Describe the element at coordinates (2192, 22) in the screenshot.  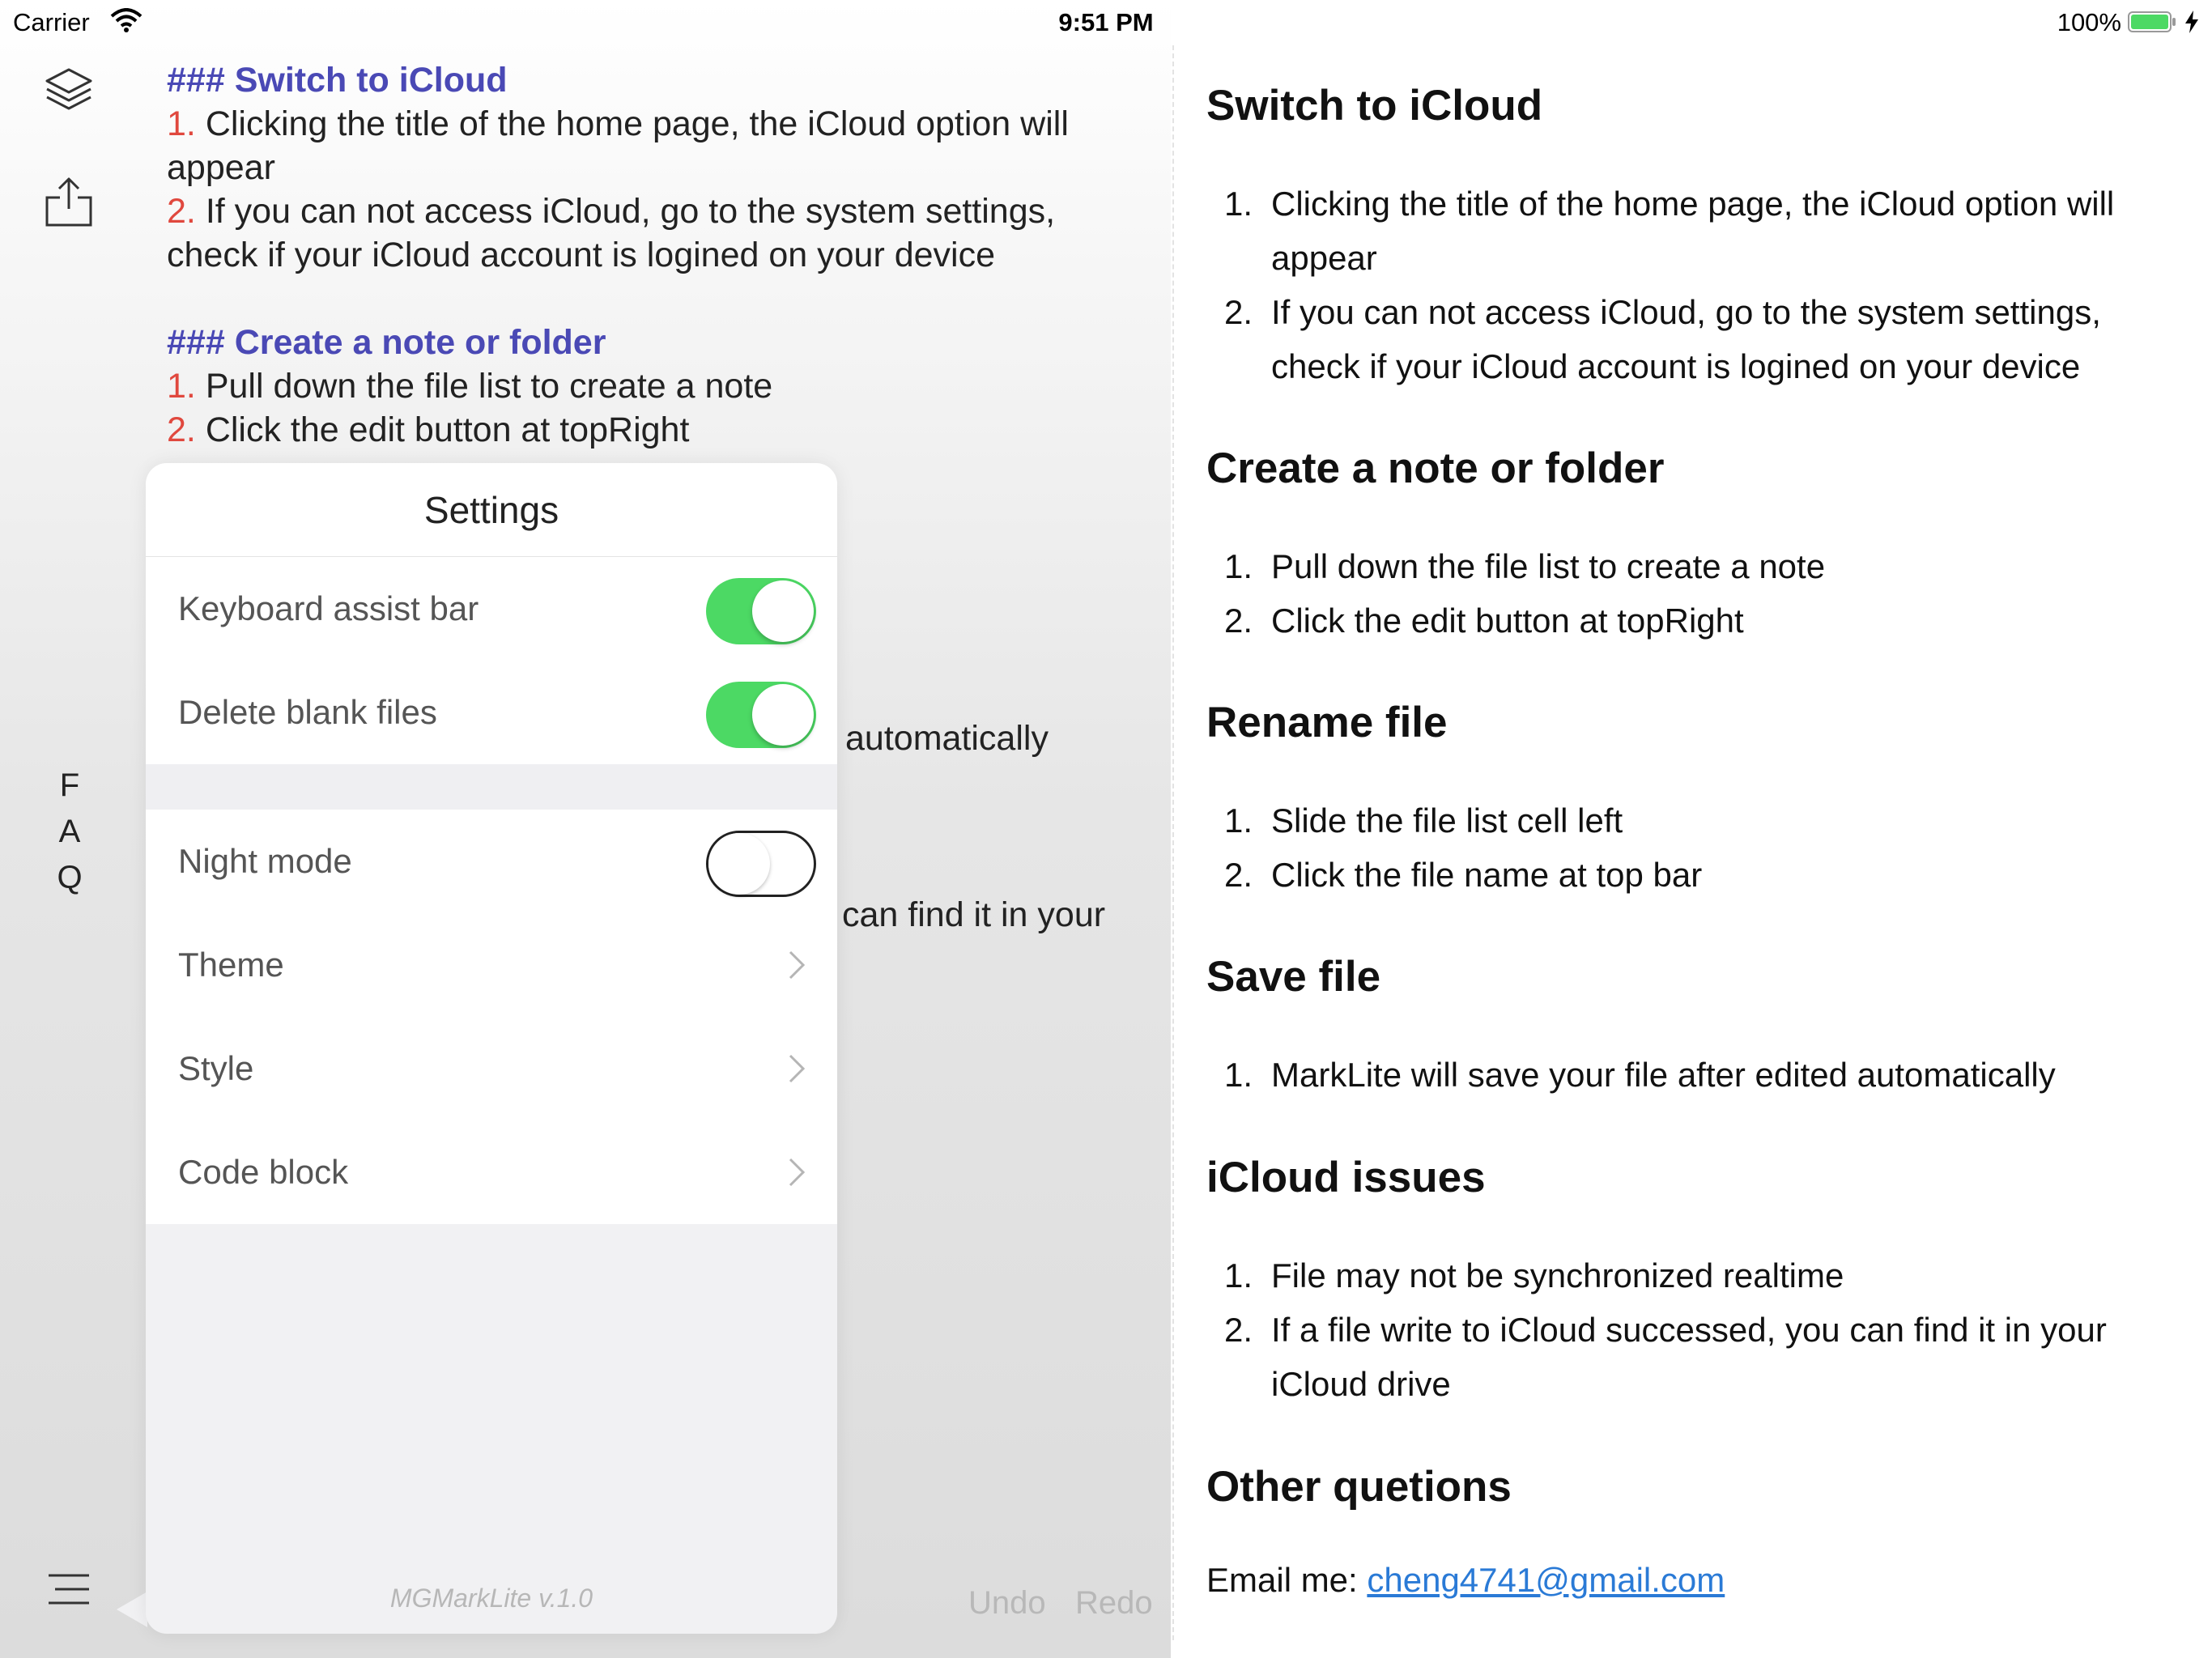
I see `charging-icon` at that location.